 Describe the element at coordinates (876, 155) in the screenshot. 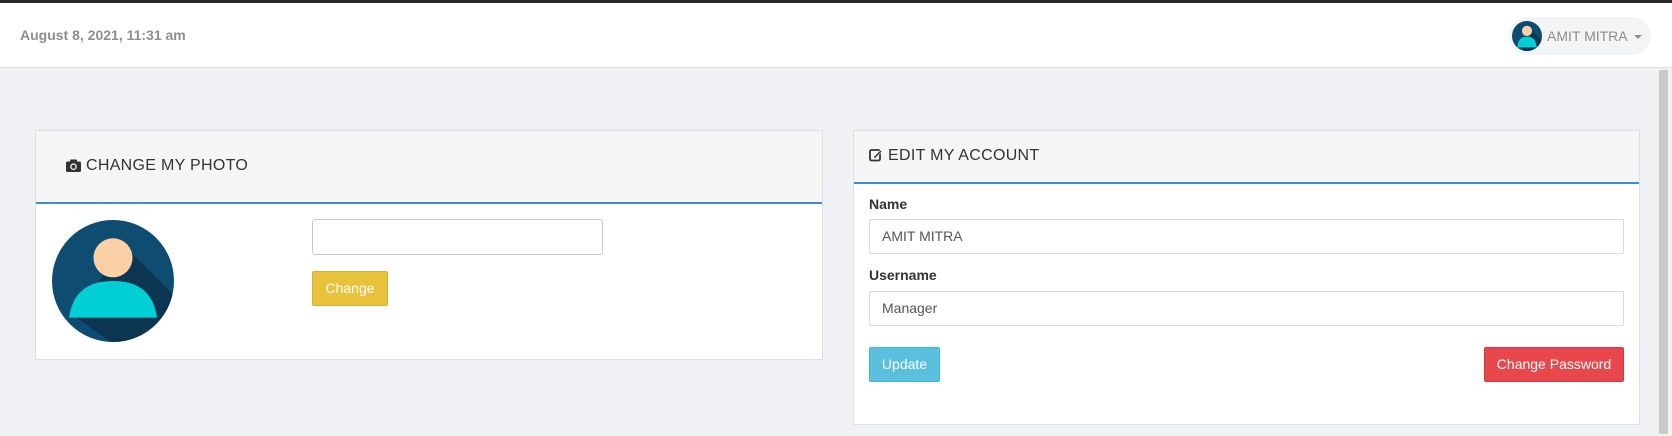

I see `edit-icon` at that location.